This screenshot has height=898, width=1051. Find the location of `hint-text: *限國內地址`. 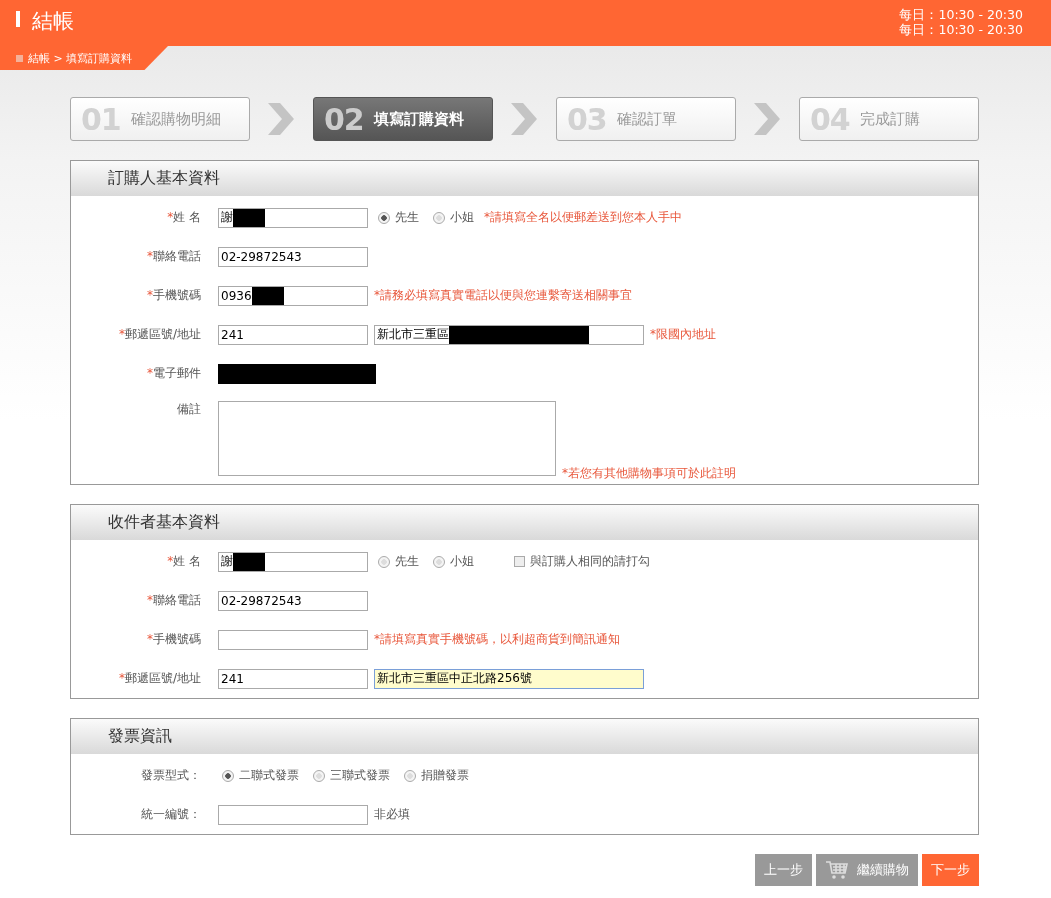

hint-text: *限國內地址 is located at coordinates (683, 334).